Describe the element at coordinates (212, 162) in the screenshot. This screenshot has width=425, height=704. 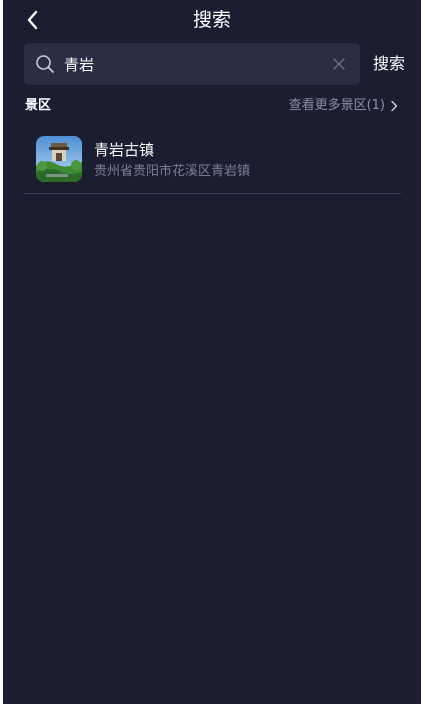
I see `result-item: 青岩古镇 贵州省贵阳市花溪区青岩镇` at that location.